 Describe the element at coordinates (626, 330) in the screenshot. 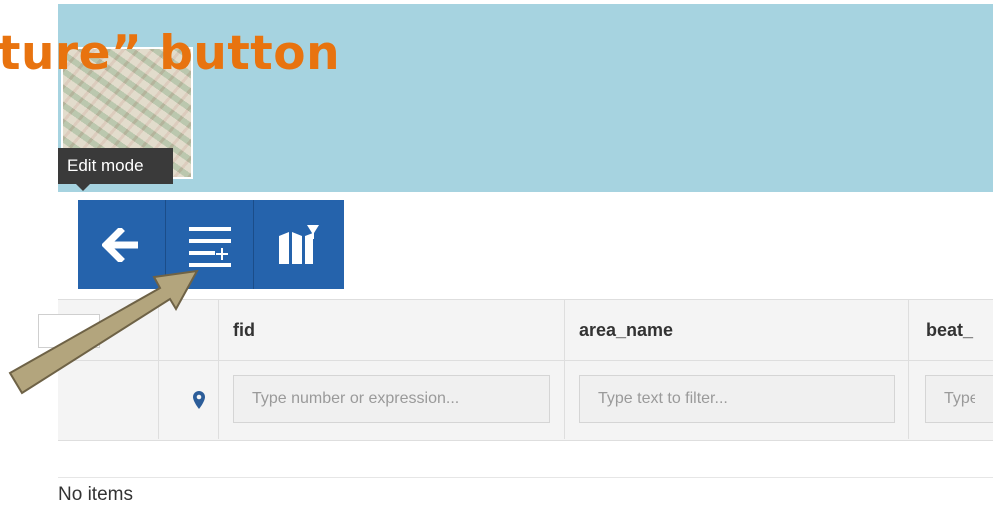

I see `column-header-area-name: area_name` at that location.